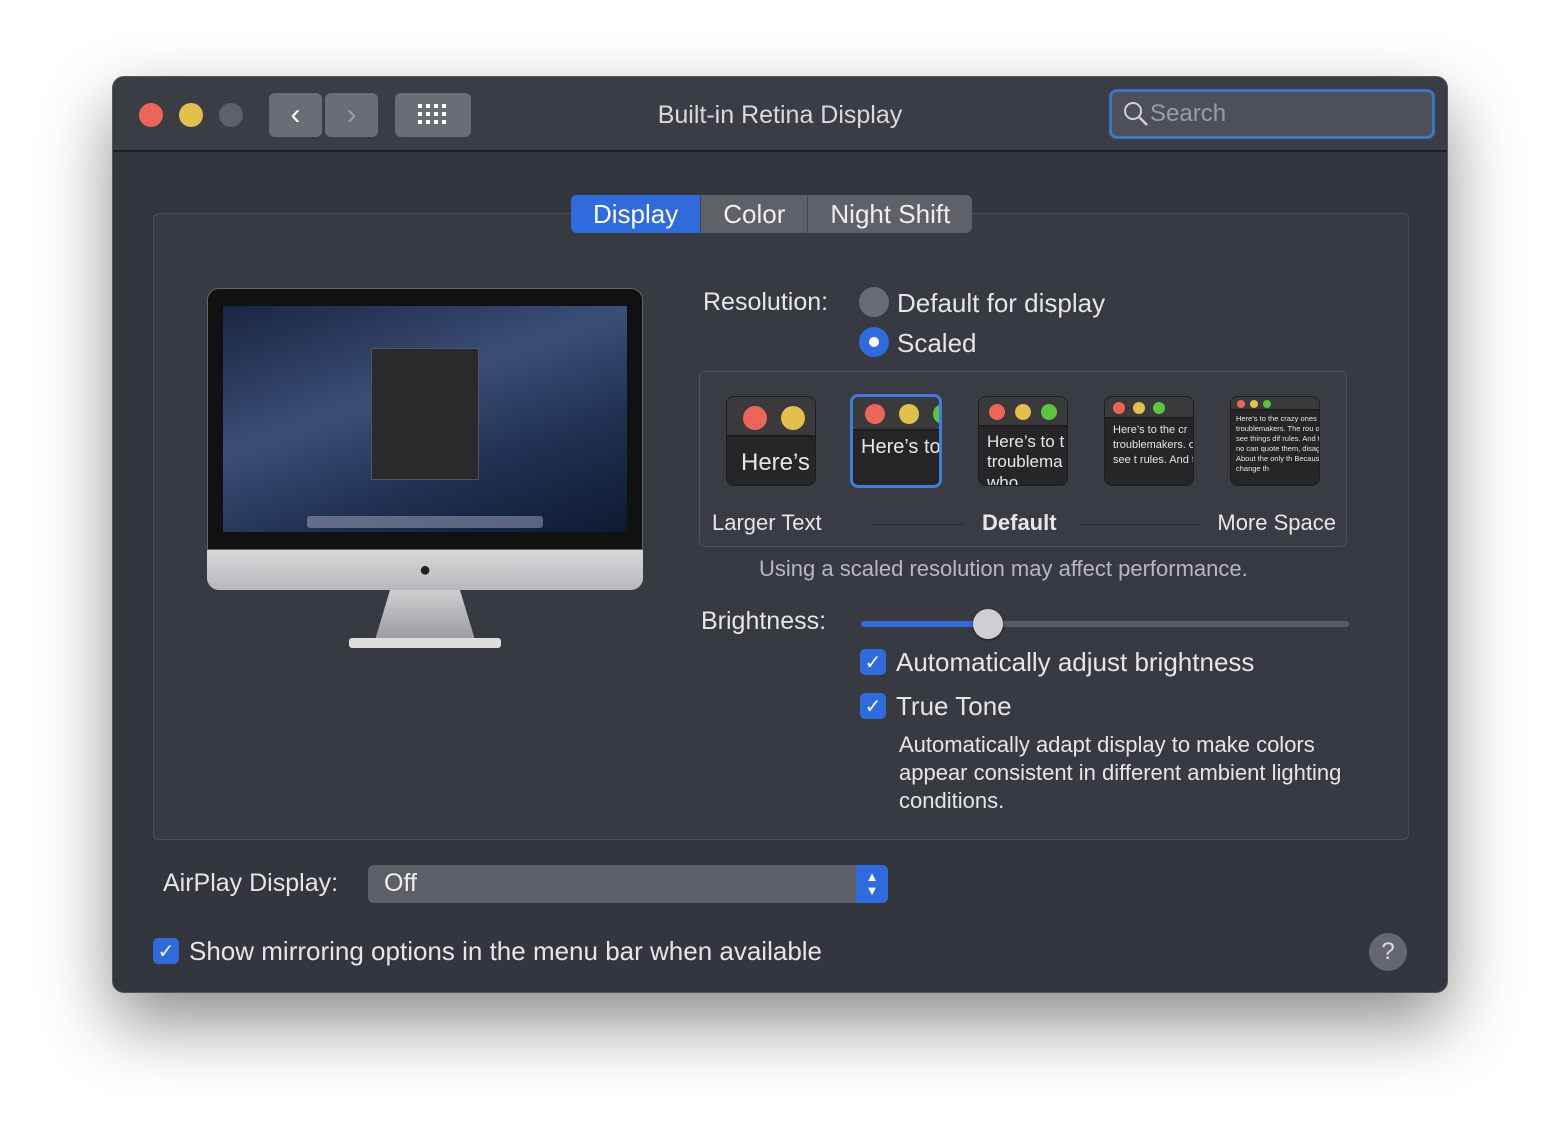  What do you see at coordinates (954, 706) in the screenshot?
I see `true-tone-label: True Tone` at bounding box center [954, 706].